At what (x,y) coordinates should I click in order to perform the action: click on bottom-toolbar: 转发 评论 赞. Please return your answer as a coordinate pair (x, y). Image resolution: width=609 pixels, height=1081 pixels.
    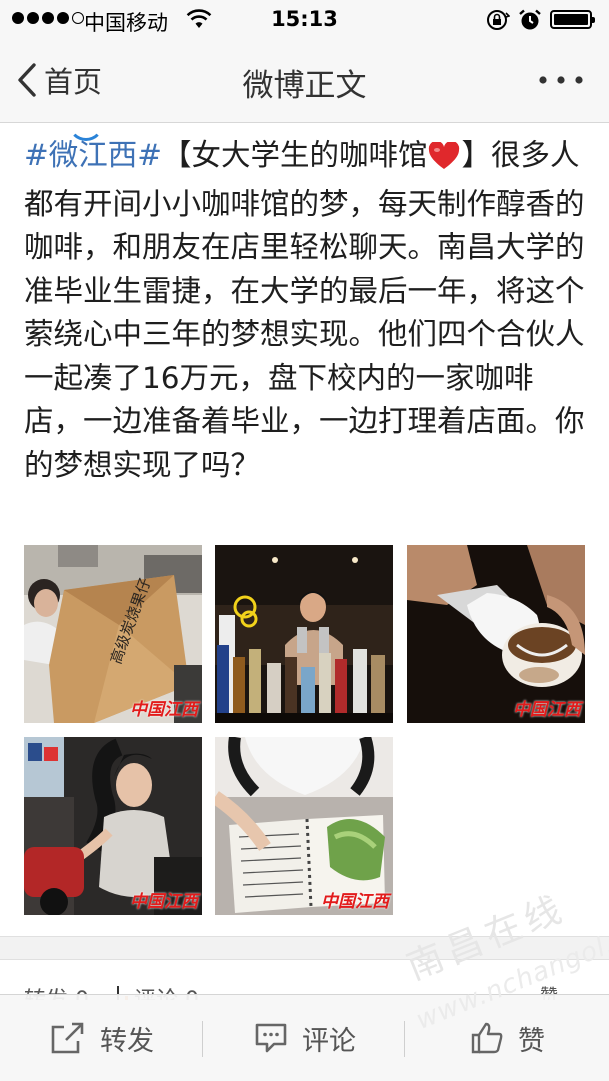
    Looking at the image, I should click on (304, 1037).